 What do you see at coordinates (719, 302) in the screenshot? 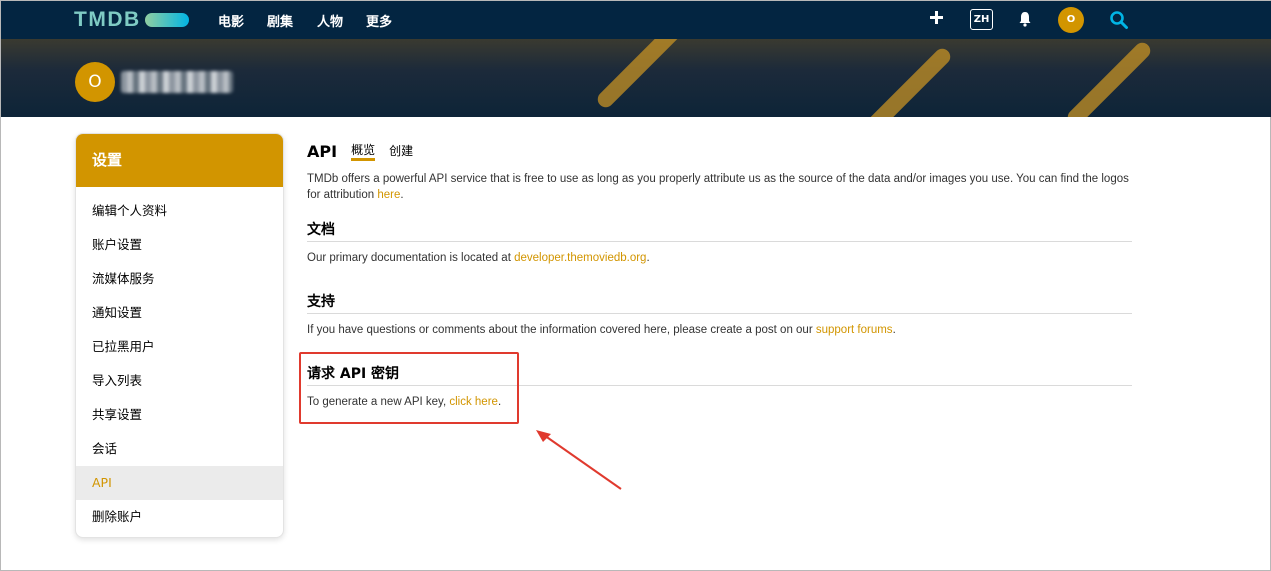
I see `support-heading: 支持` at bounding box center [719, 302].